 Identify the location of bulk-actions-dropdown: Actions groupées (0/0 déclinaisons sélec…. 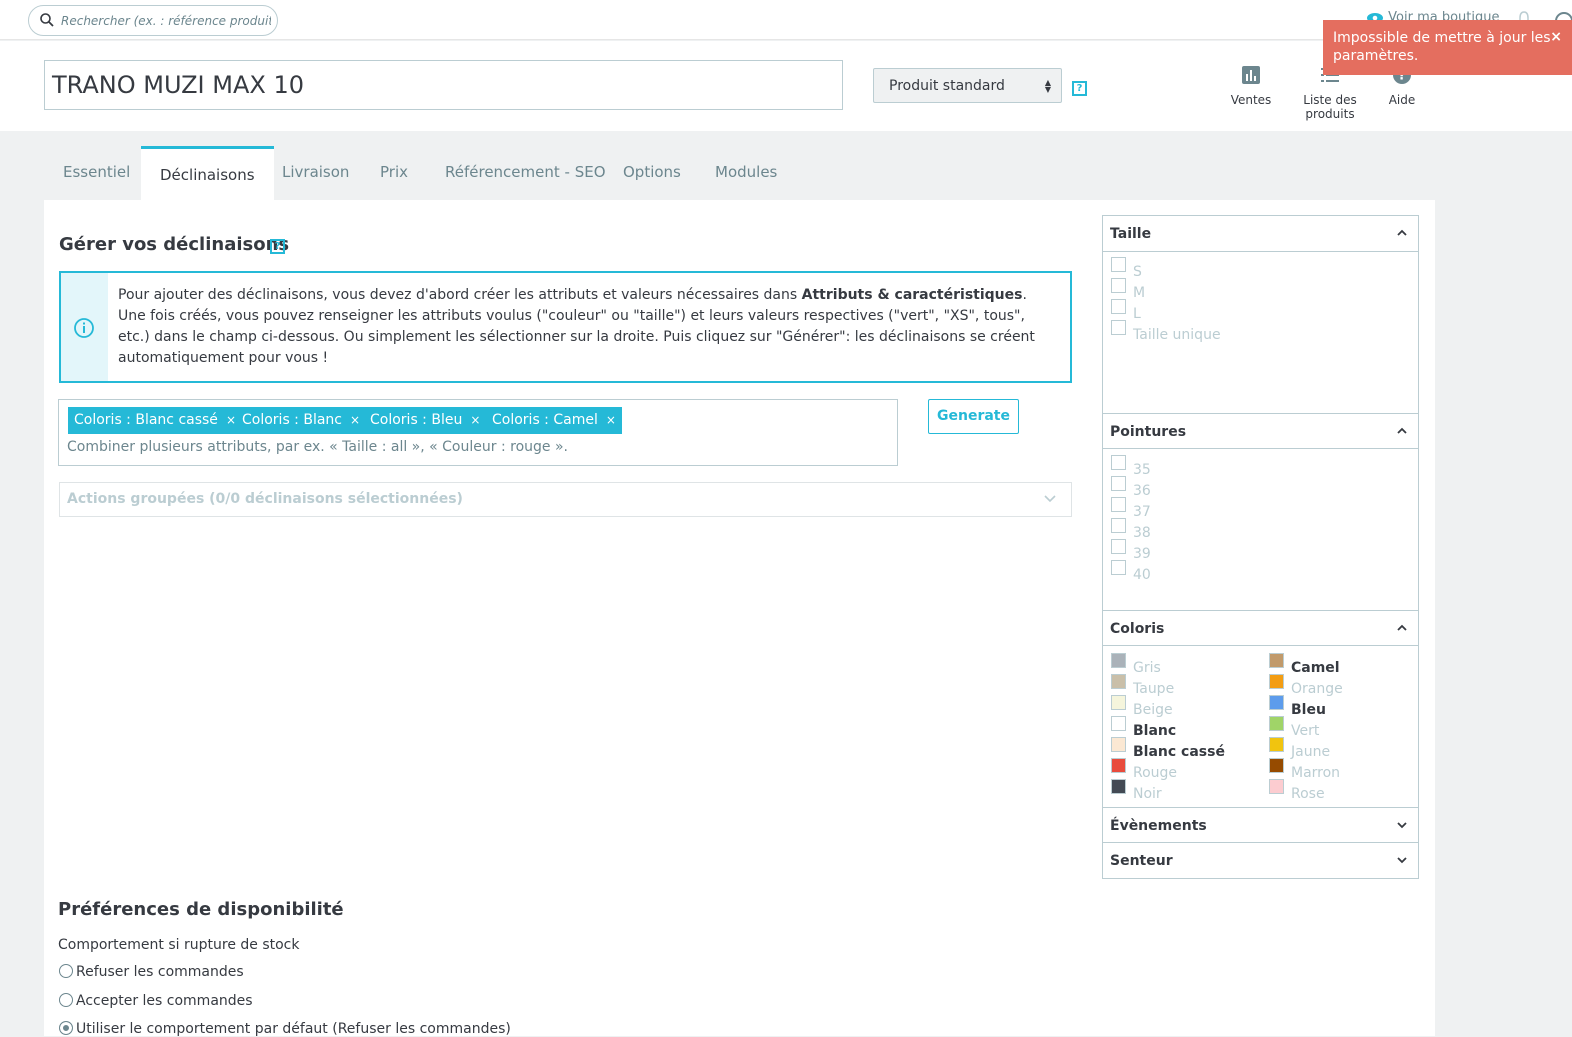
(565, 499).